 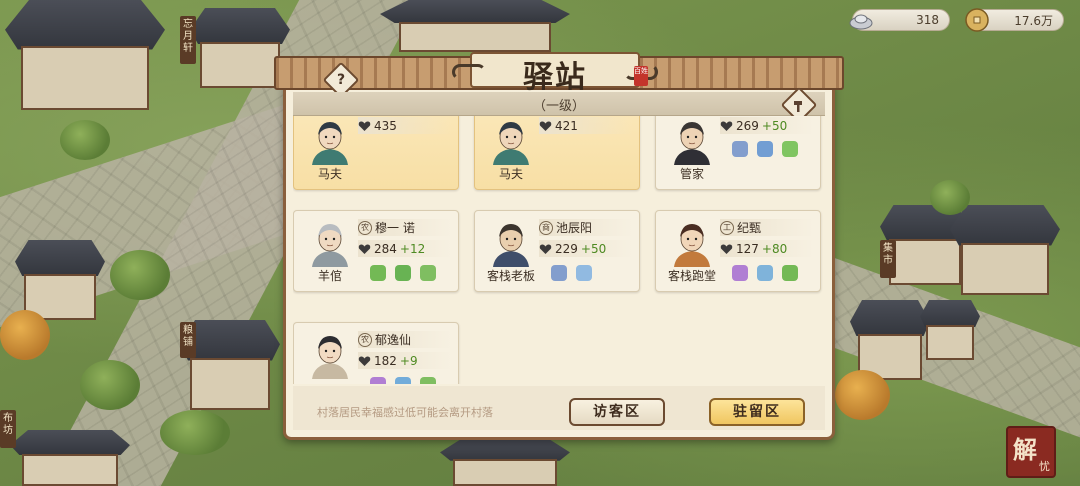 What do you see at coordinates (799, 105) in the screenshot?
I see `hammer-icon` at bounding box center [799, 105].